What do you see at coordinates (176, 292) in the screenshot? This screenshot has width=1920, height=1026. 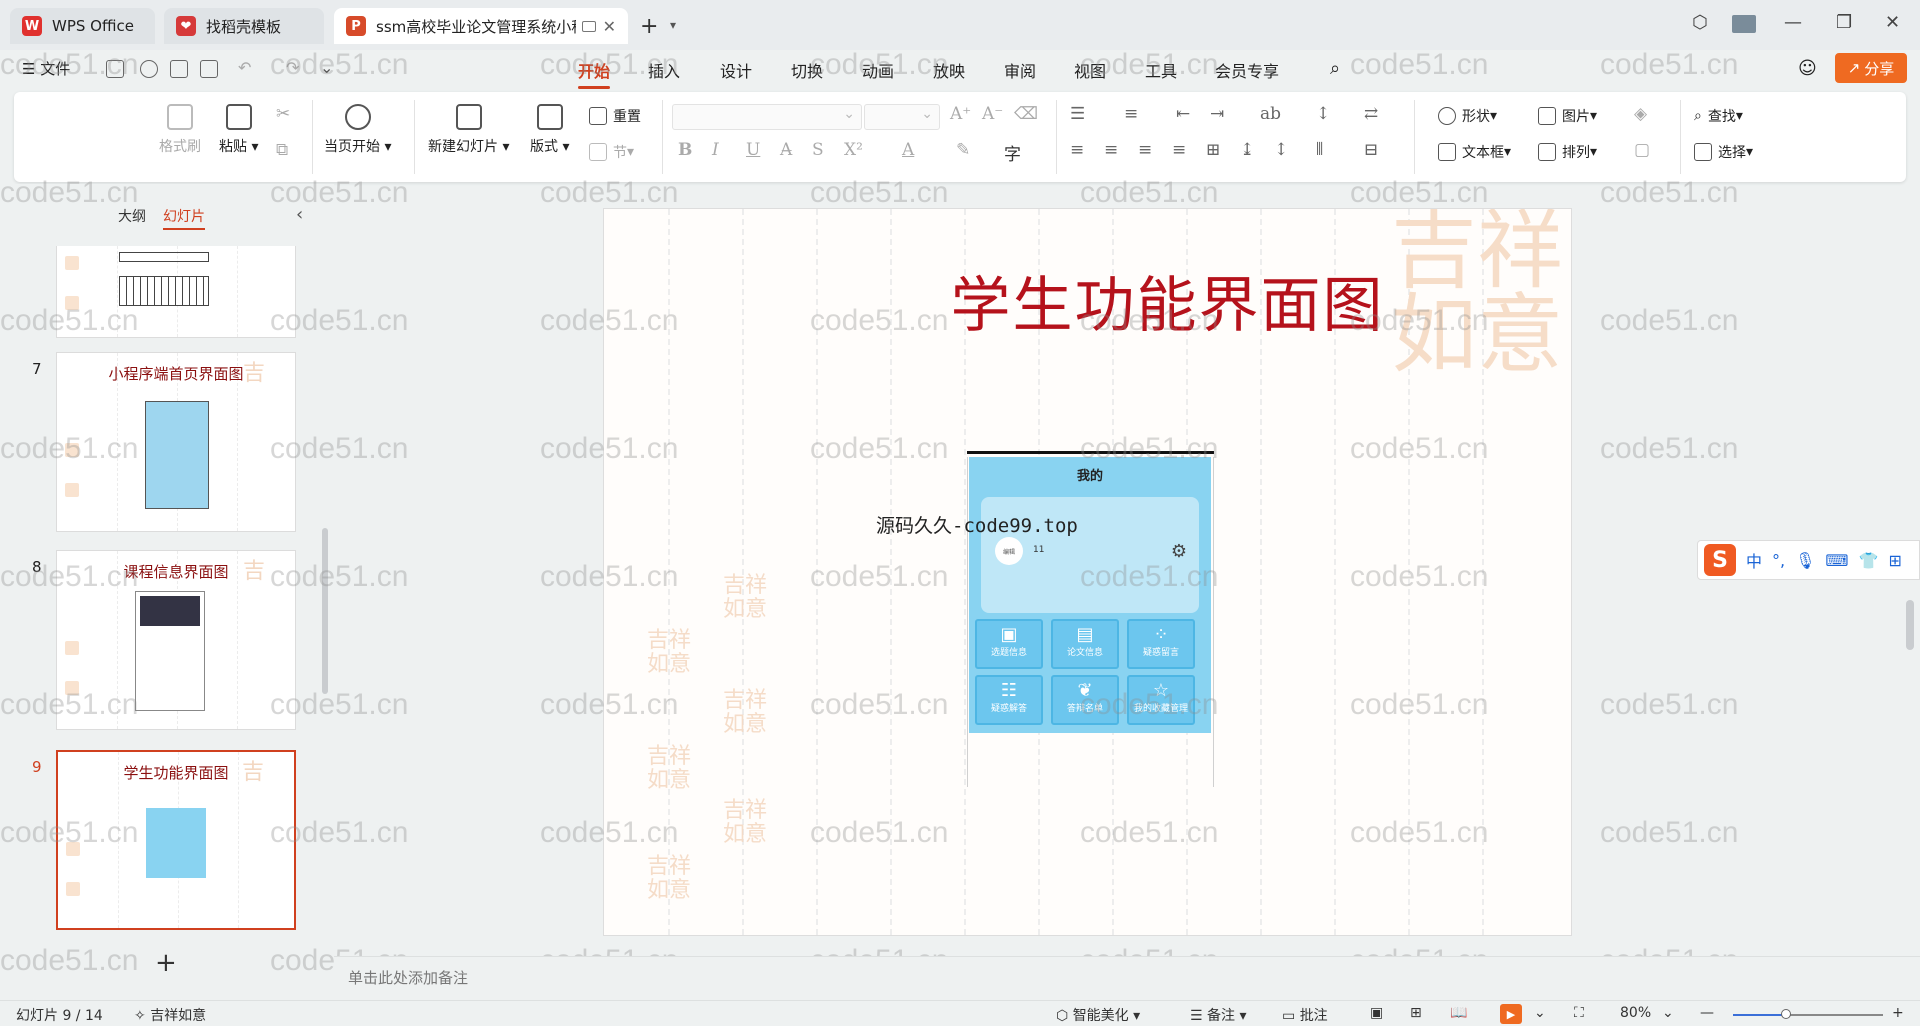 I see `slide-thumbnail` at bounding box center [176, 292].